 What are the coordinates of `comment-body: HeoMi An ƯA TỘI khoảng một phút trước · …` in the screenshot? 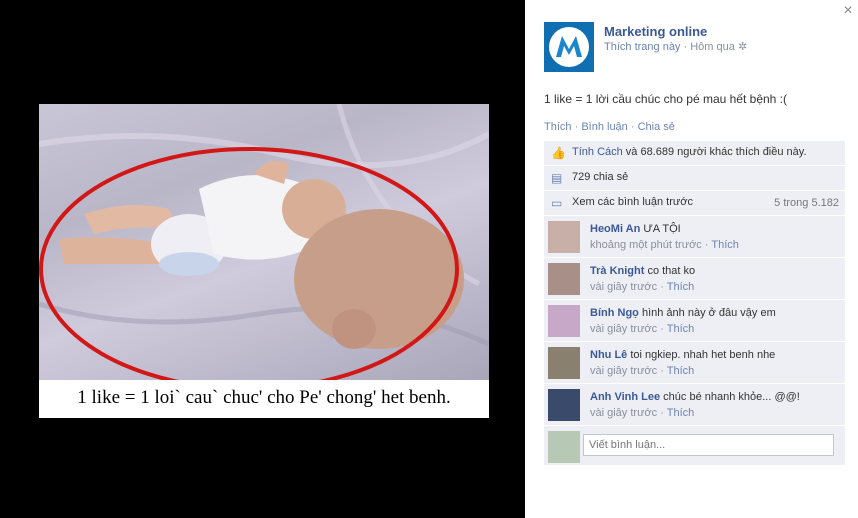 It's located at (664, 237).